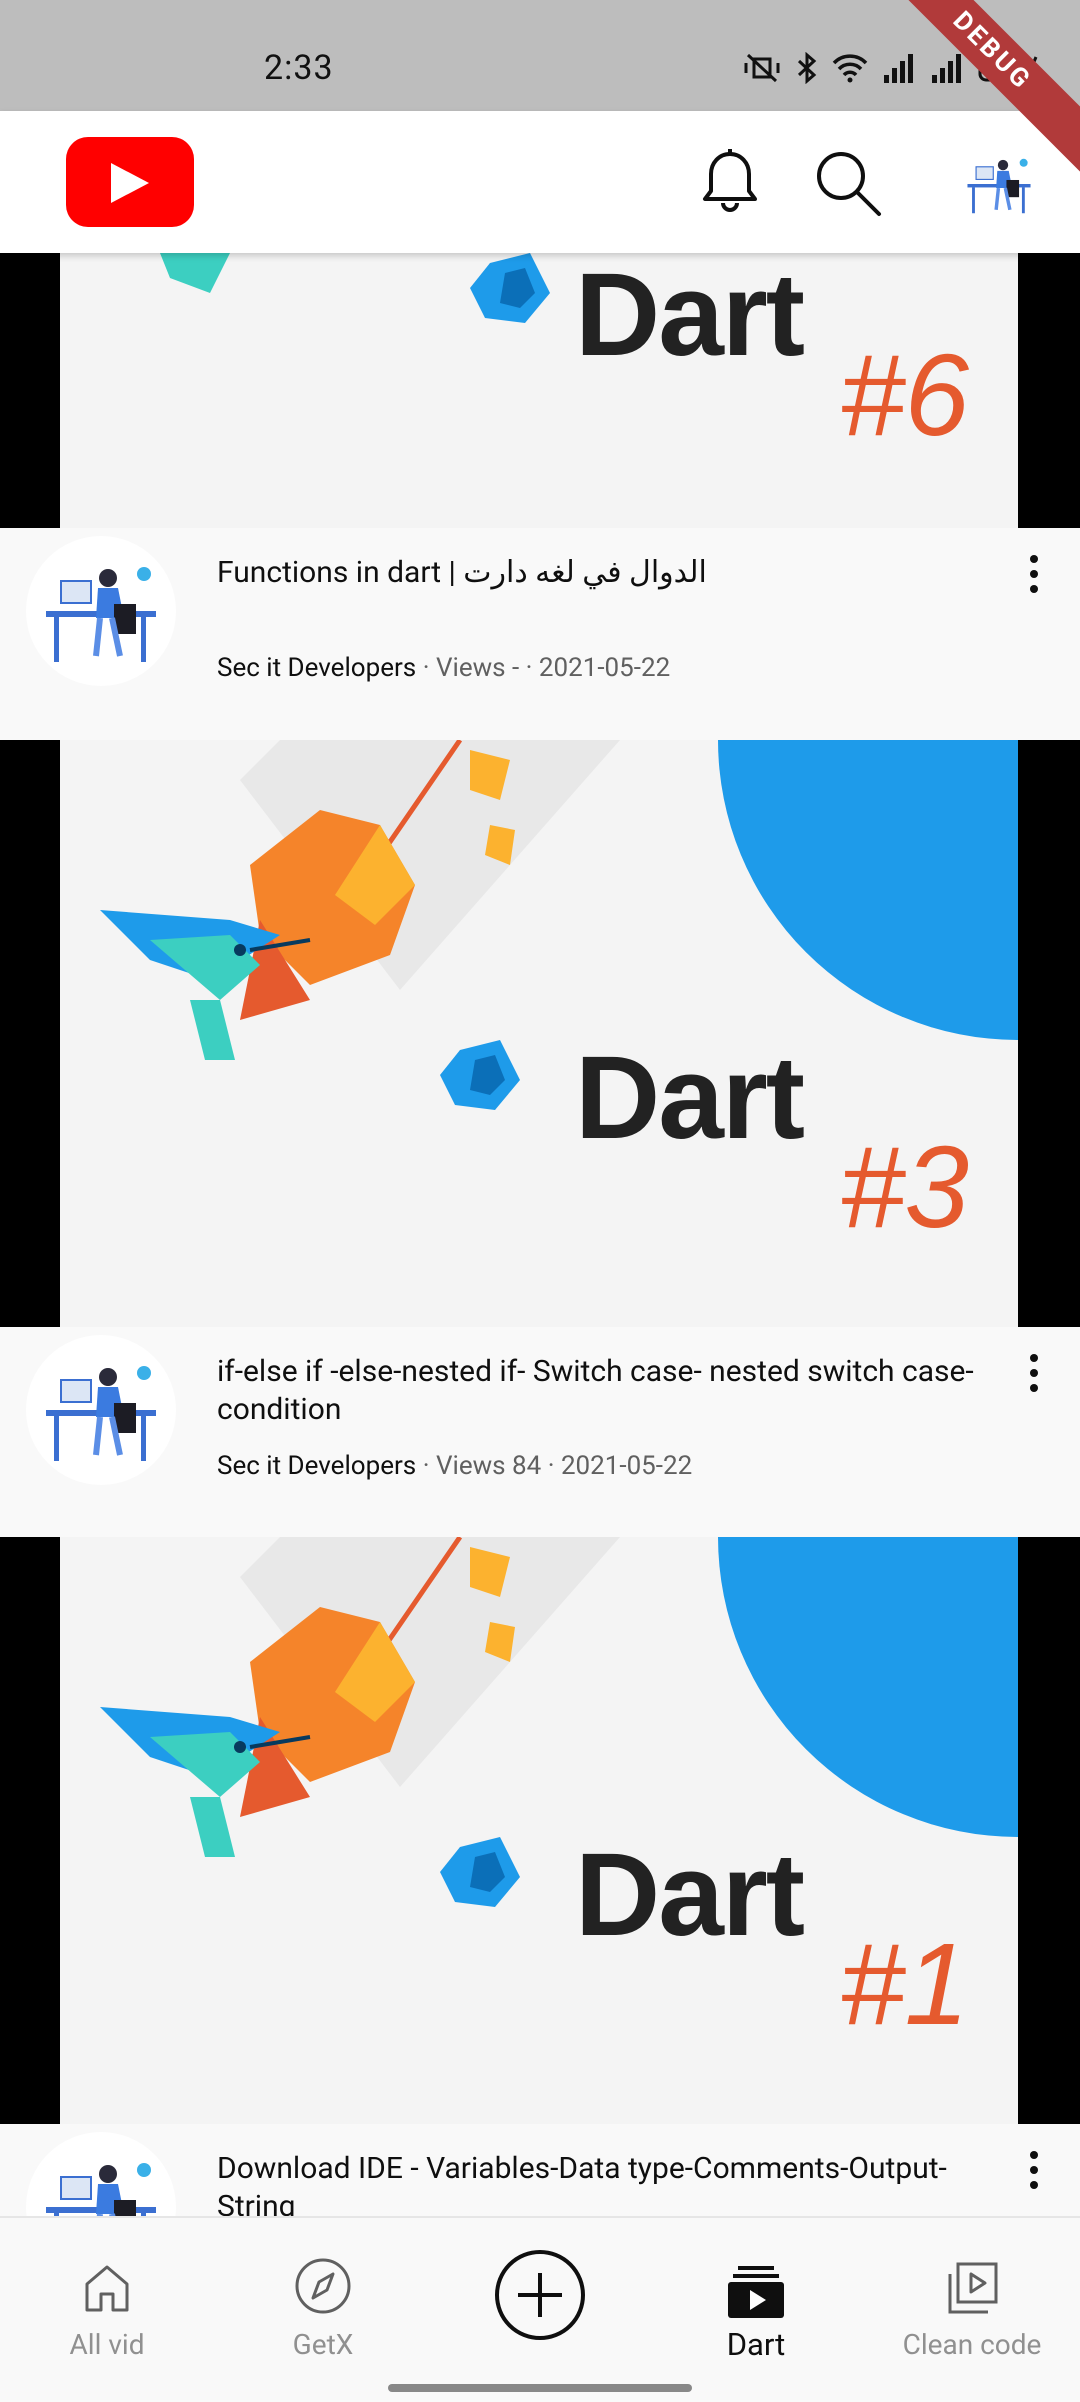 The image size is (1080, 2402). What do you see at coordinates (477, 668) in the screenshot?
I see `view-count: Views -` at bounding box center [477, 668].